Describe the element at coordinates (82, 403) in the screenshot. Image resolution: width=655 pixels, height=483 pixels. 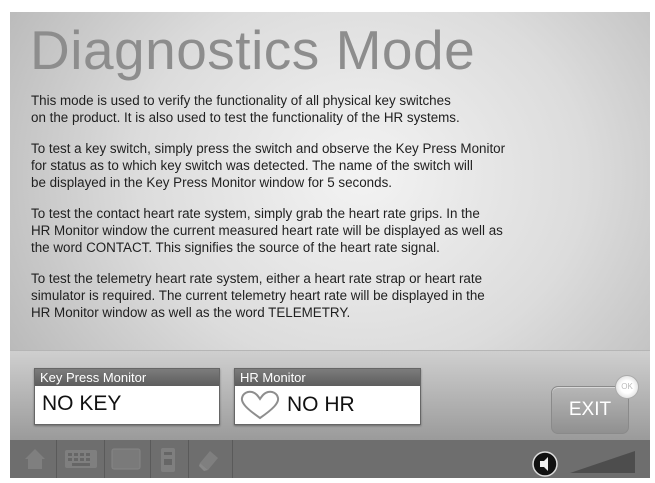
I see `key-press-monitor-value: NO KEY` at that location.